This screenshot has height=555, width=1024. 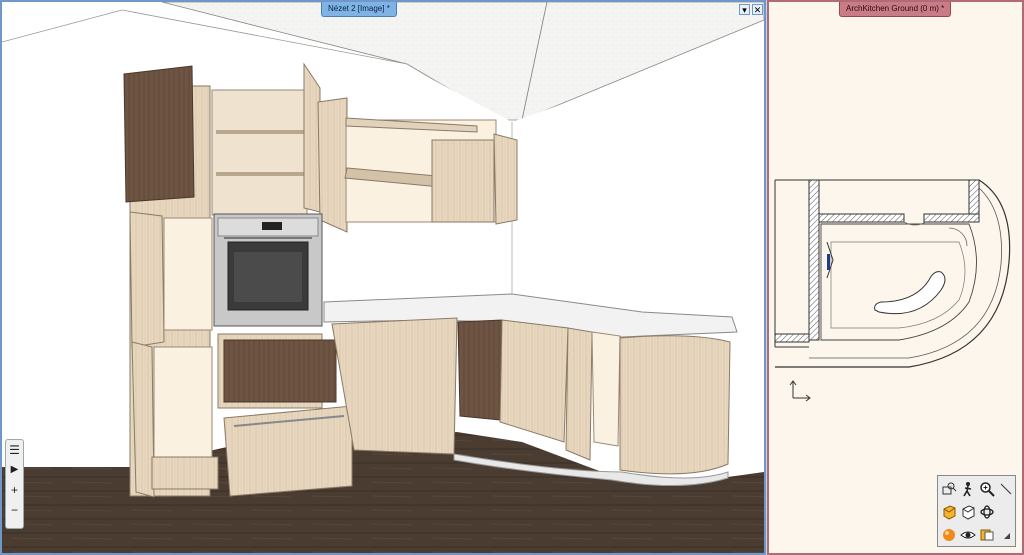 What do you see at coordinates (14, 510) in the screenshot?
I see `zoom-out-button: −` at bounding box center [14, 510].